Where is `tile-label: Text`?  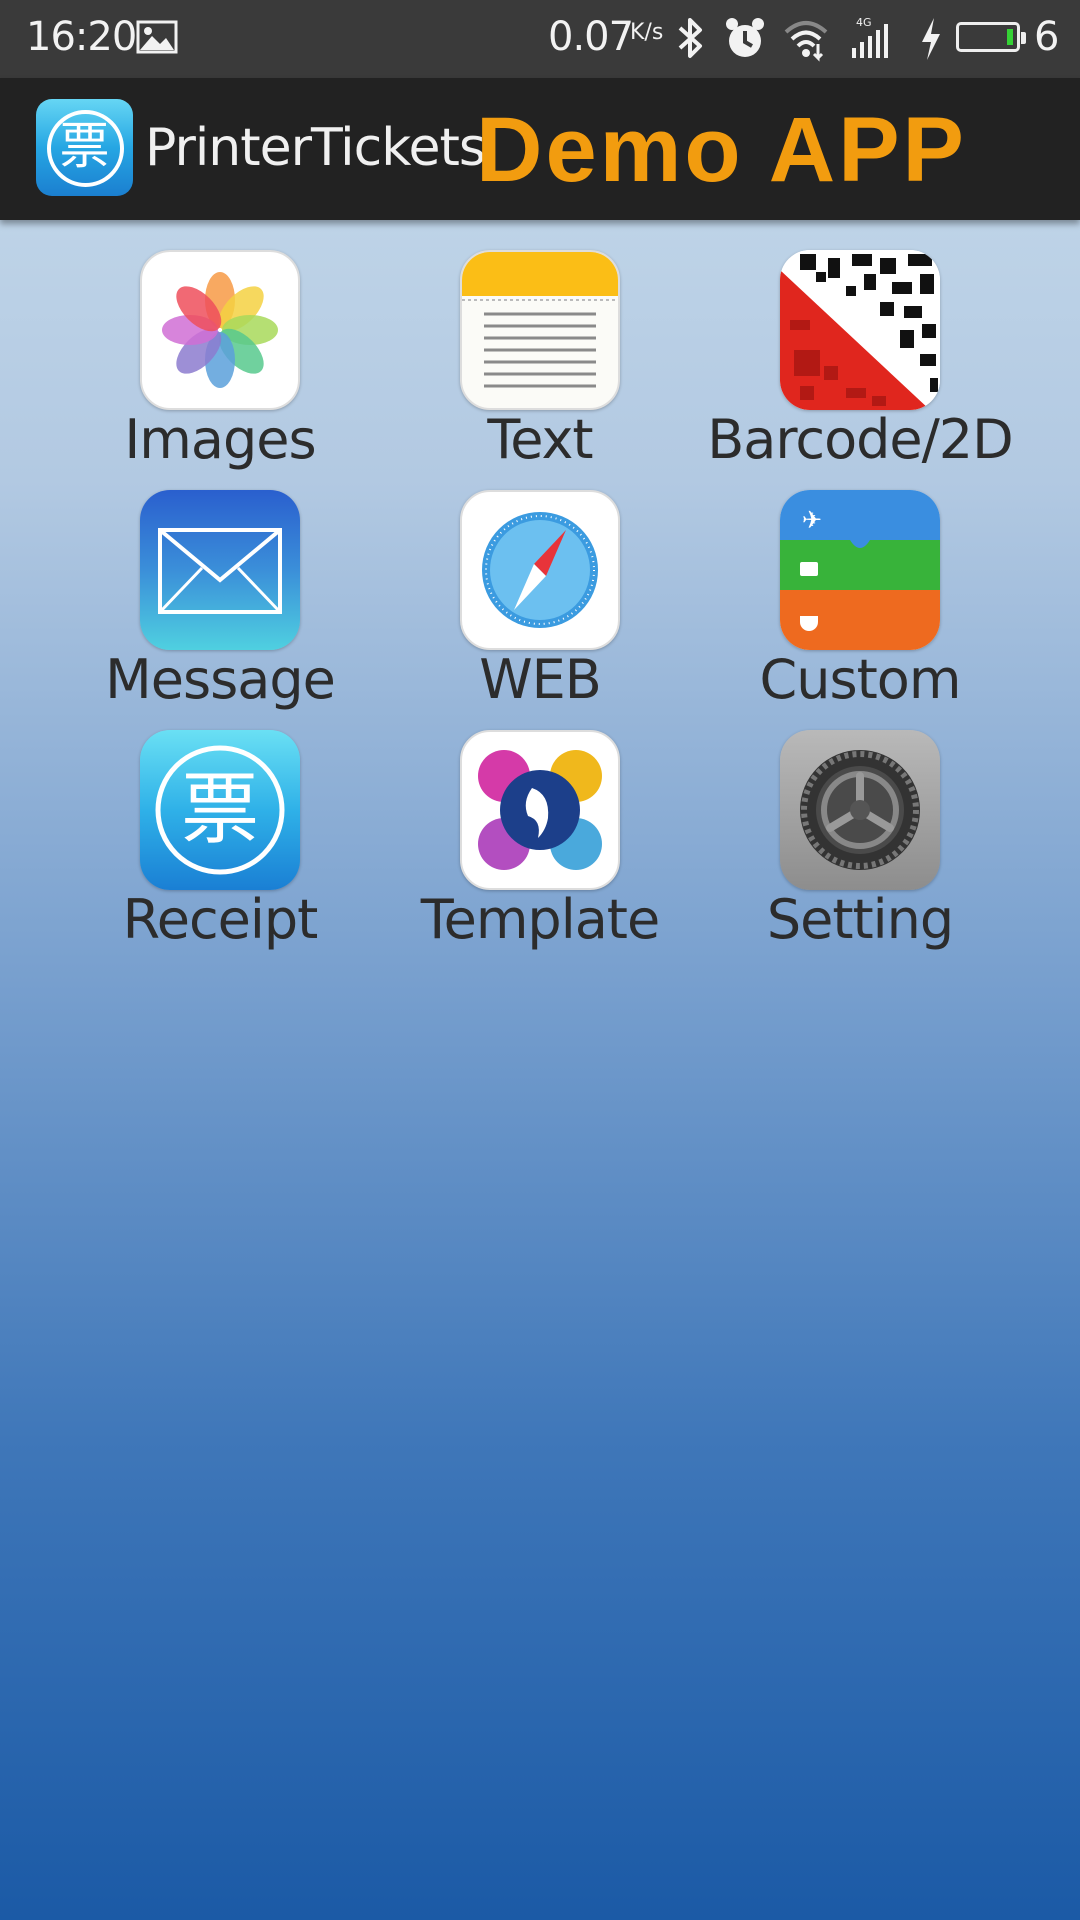
tile-label: Text is located at coordinates (540, 439).